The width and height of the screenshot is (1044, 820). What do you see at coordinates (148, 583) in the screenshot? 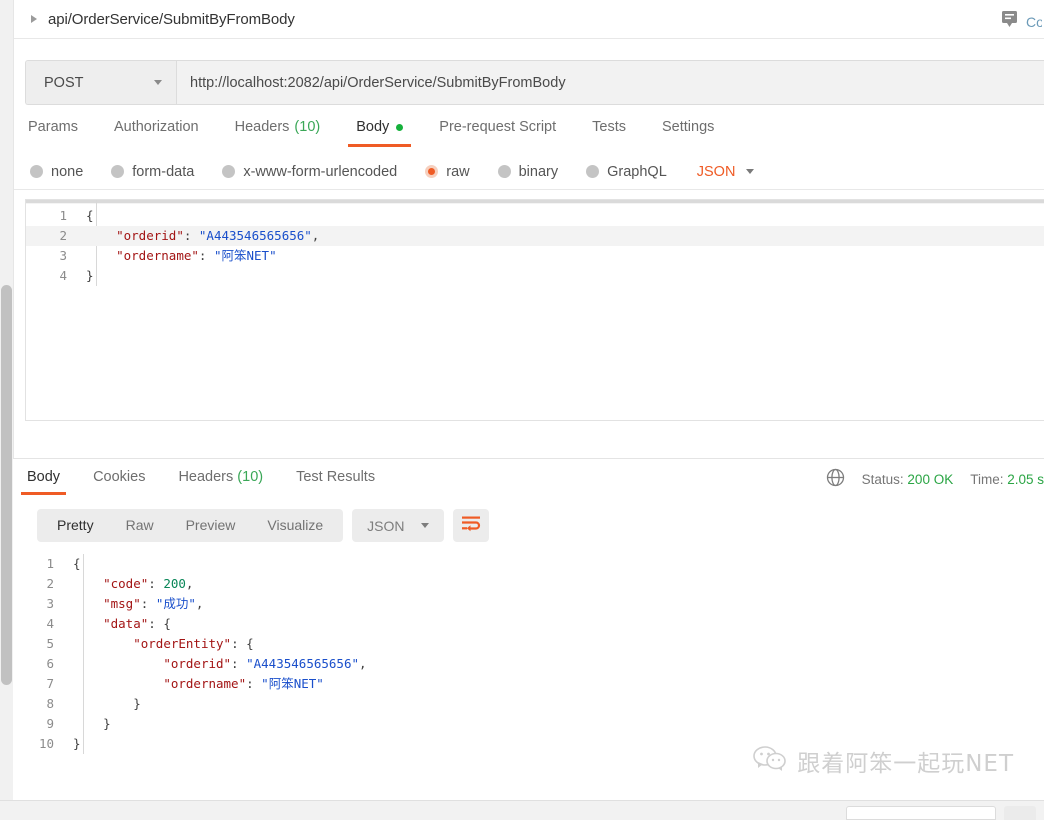
I see `code-text: "code": 200,` at bounding box center [148, 583].